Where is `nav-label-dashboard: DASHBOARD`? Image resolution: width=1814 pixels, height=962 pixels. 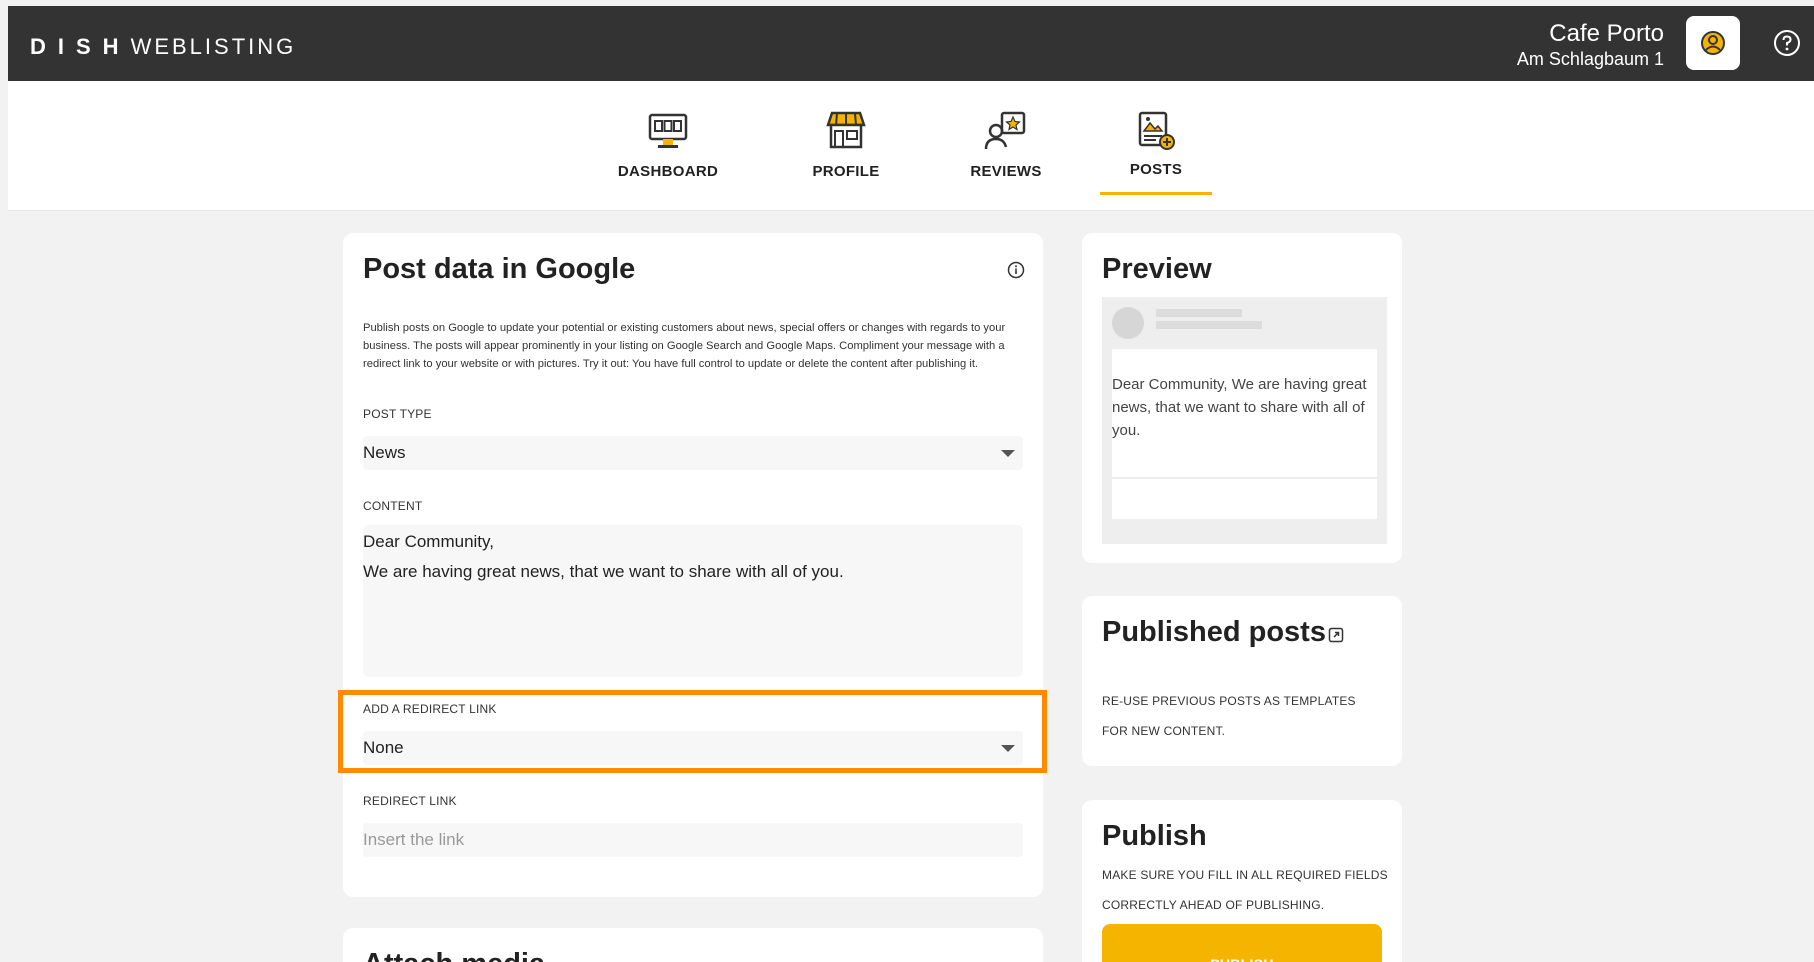 nav-label-dashboard: DASHBOARD is located at coordinates (668, 171).